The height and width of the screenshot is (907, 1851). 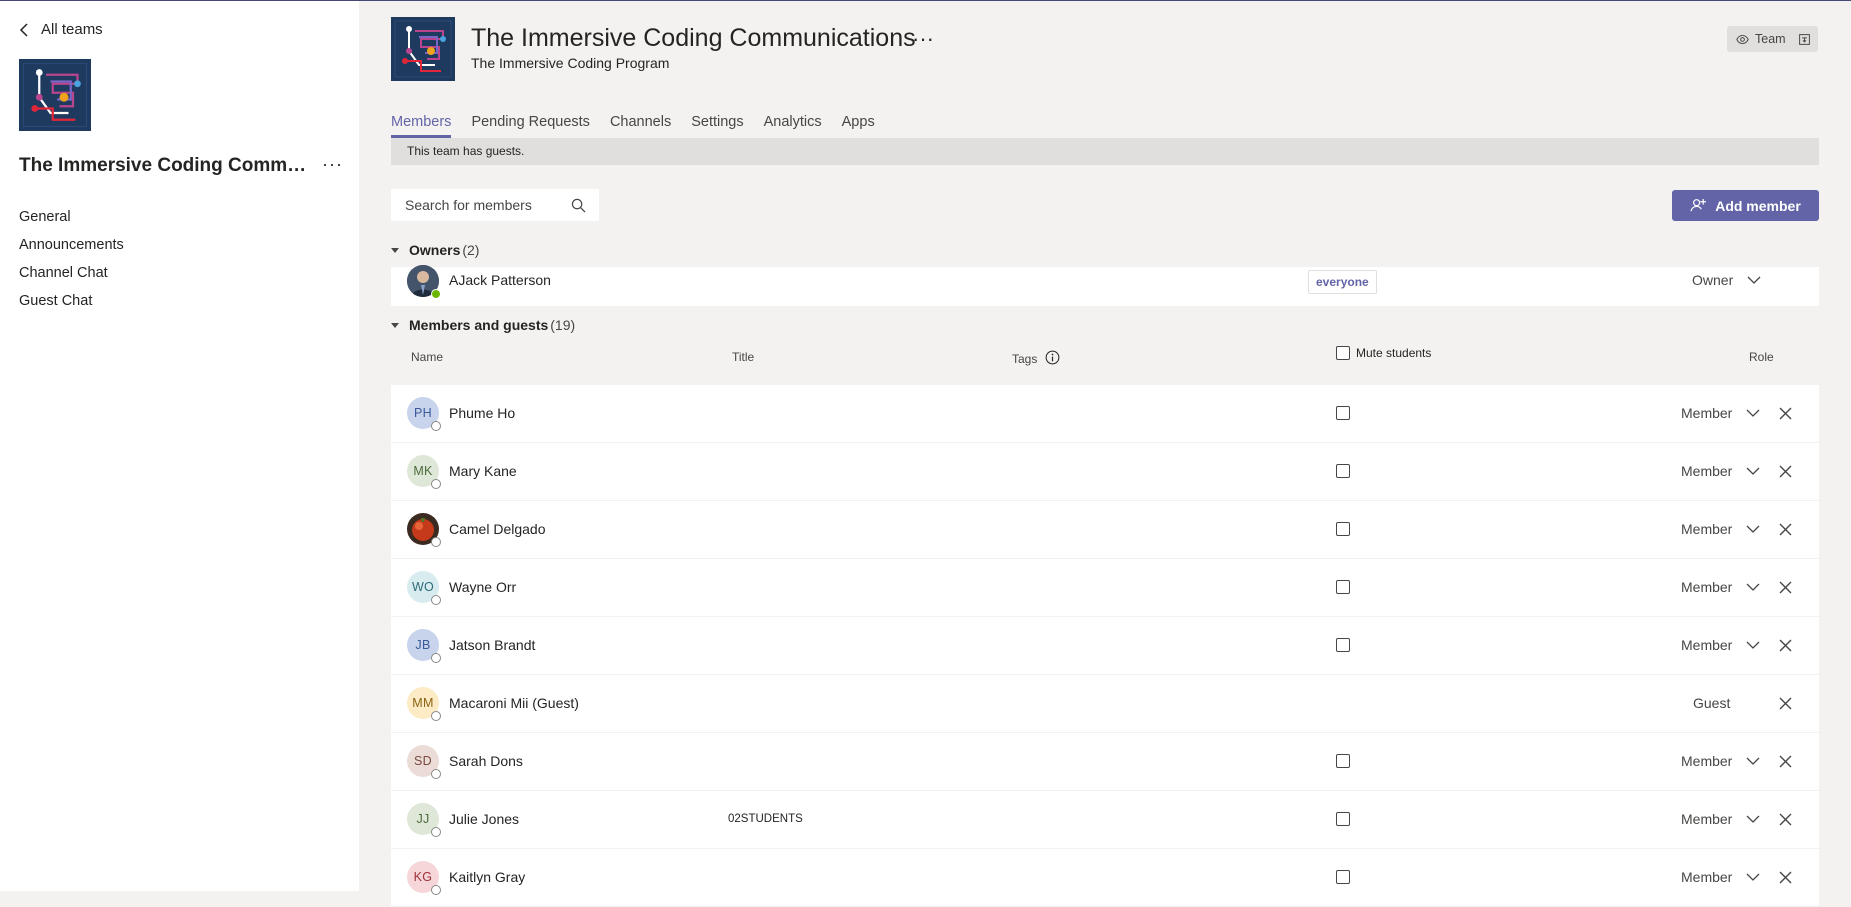 I want to click on tab-pending-requests: Pending Requests, so click(x=530, y=126).